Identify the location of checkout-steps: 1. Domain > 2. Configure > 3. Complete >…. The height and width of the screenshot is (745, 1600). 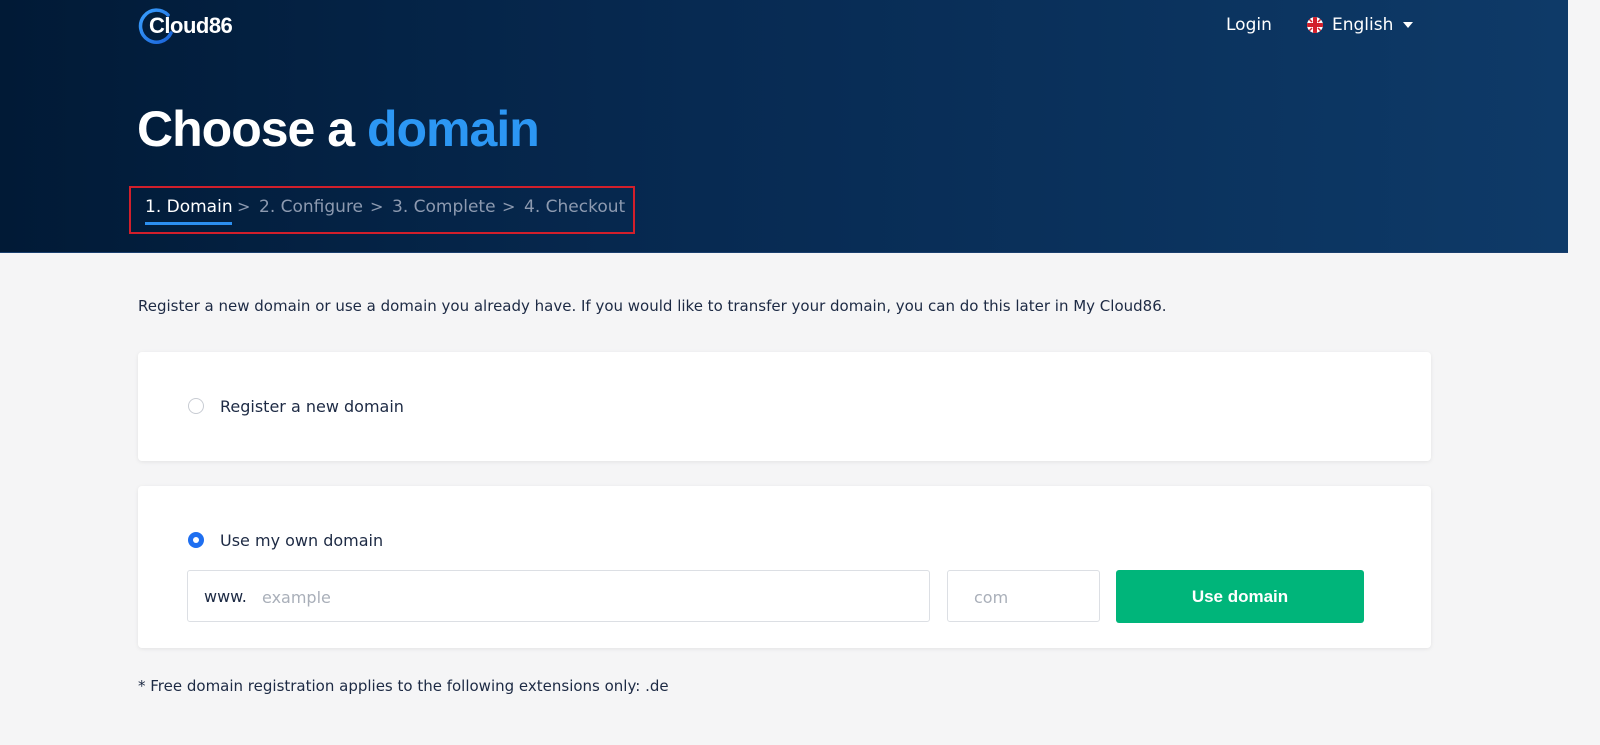
(382, 210).